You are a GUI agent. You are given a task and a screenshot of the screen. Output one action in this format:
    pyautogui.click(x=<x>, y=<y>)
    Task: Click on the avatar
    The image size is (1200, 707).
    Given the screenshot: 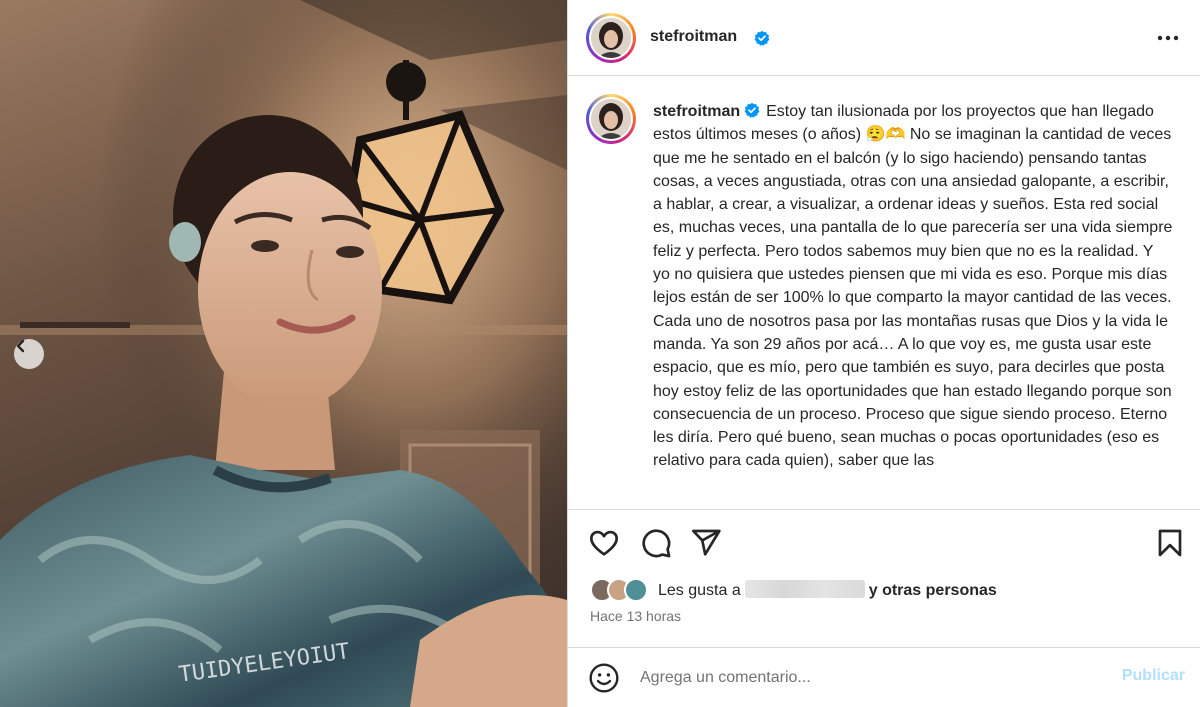 What is the action you would take?
    pyautogui.click(x=611, y=38)
    